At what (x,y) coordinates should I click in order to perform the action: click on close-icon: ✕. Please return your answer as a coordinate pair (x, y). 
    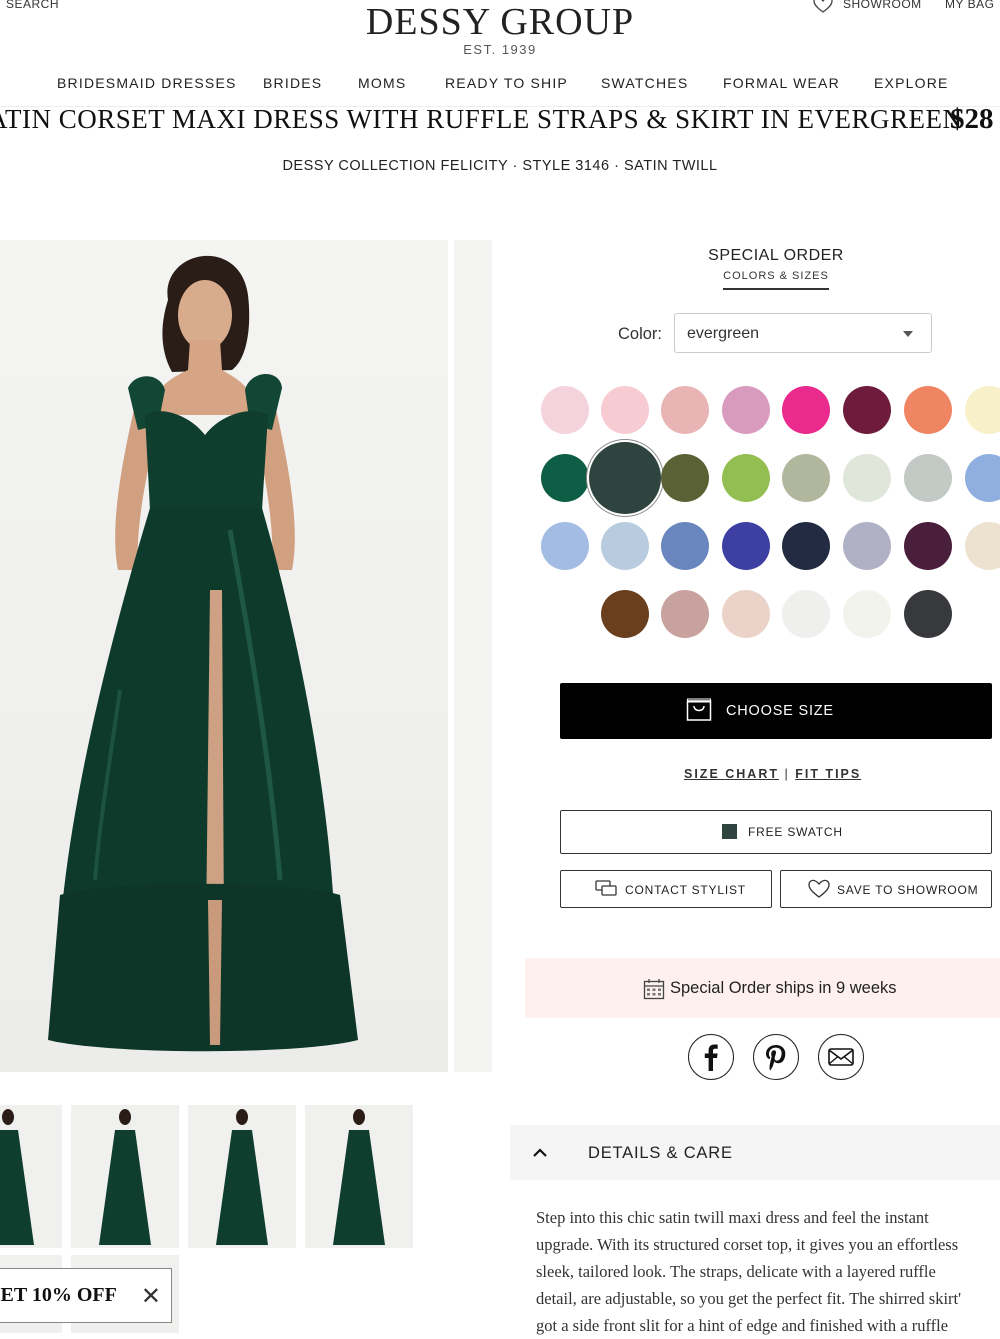
    Looking at the image, I should click on (151, 1296).